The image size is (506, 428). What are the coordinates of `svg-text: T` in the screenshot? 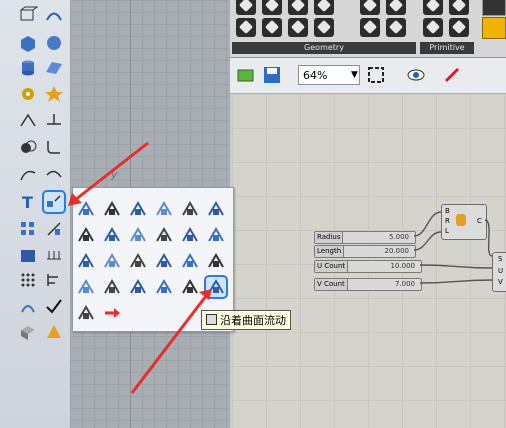 It's located at (27, 202).